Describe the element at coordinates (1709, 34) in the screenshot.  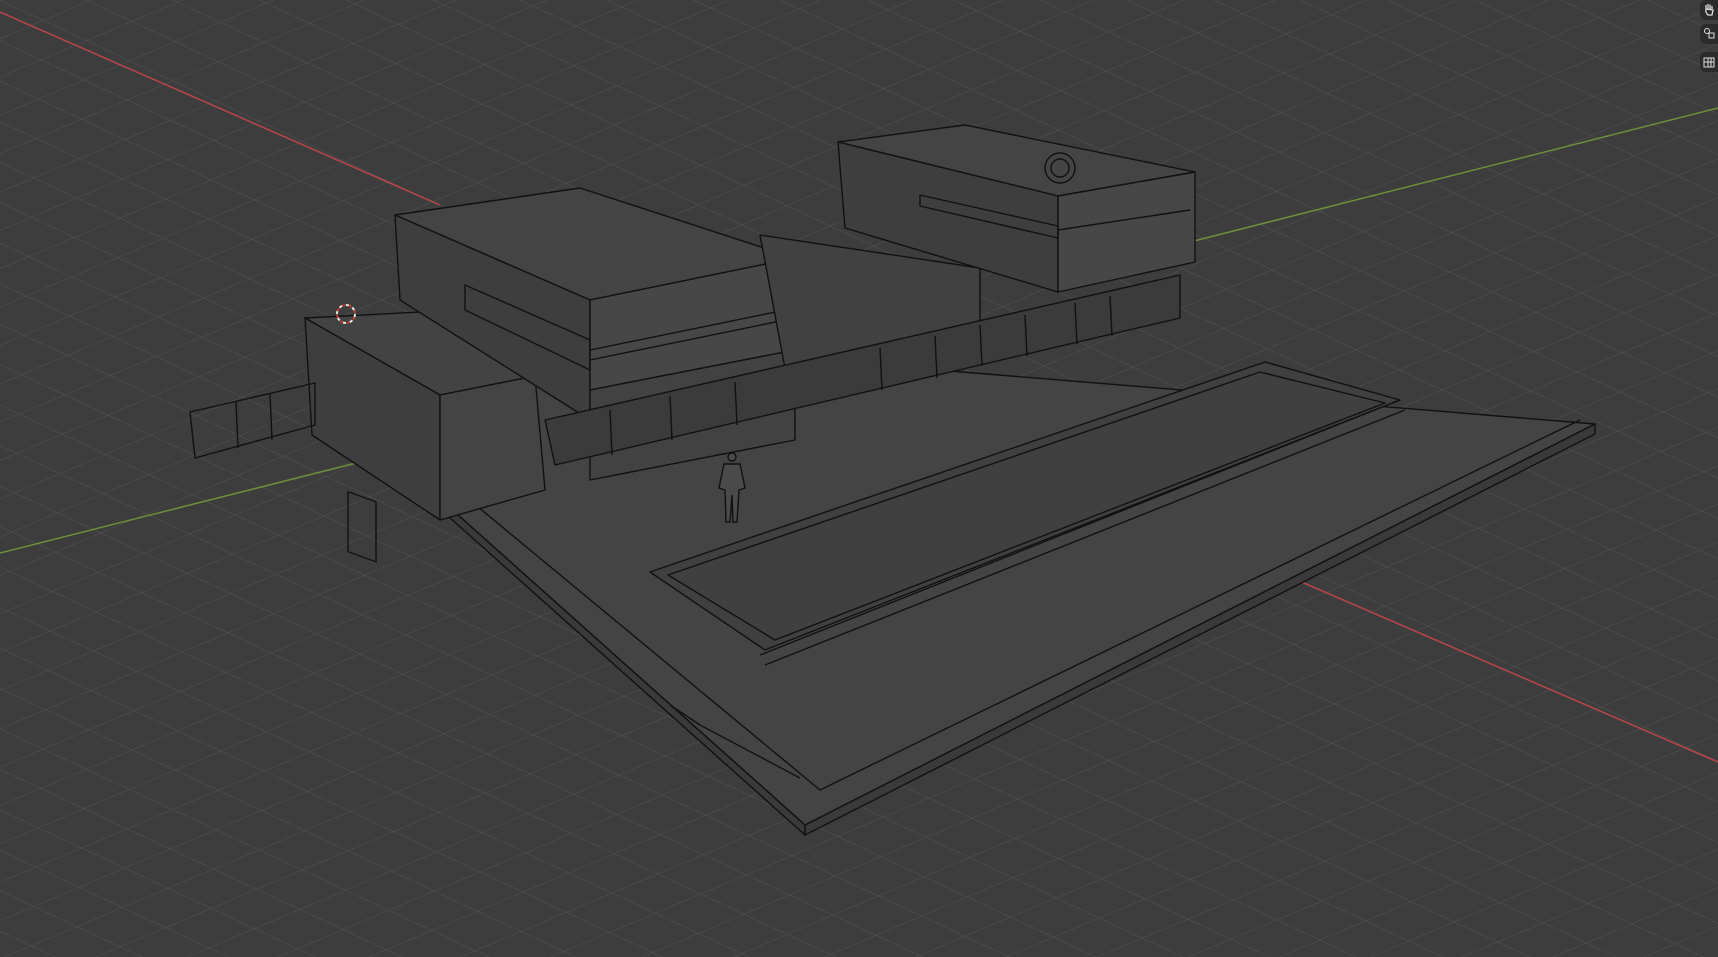
I see `collections-icon` at that location.